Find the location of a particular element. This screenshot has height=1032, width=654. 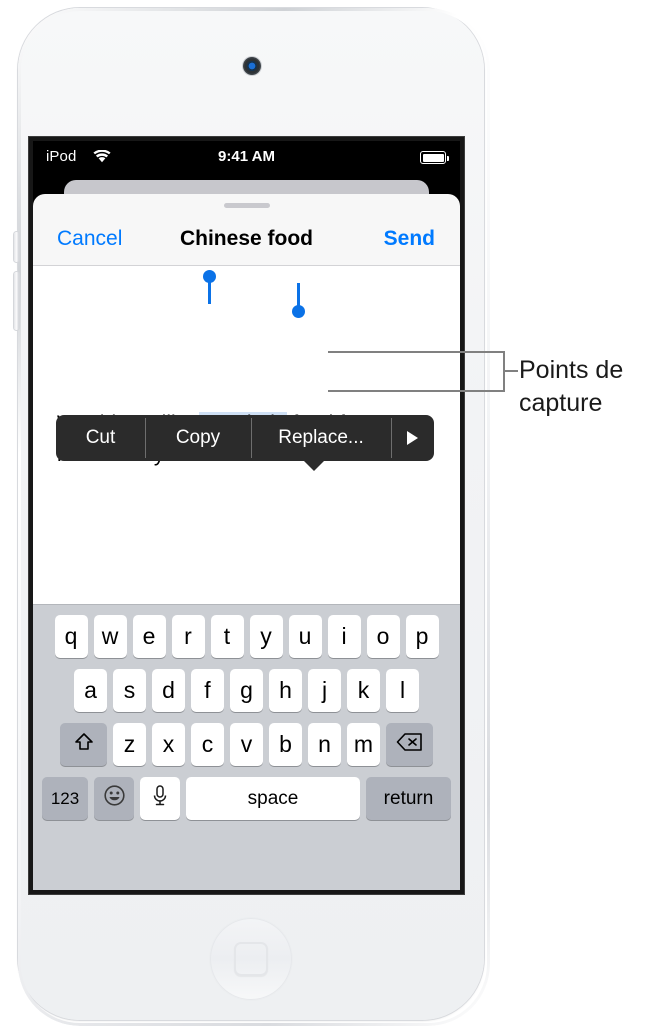

keyboard-row-1: q w e r t y u i o p is located at coordinates (246, 636).